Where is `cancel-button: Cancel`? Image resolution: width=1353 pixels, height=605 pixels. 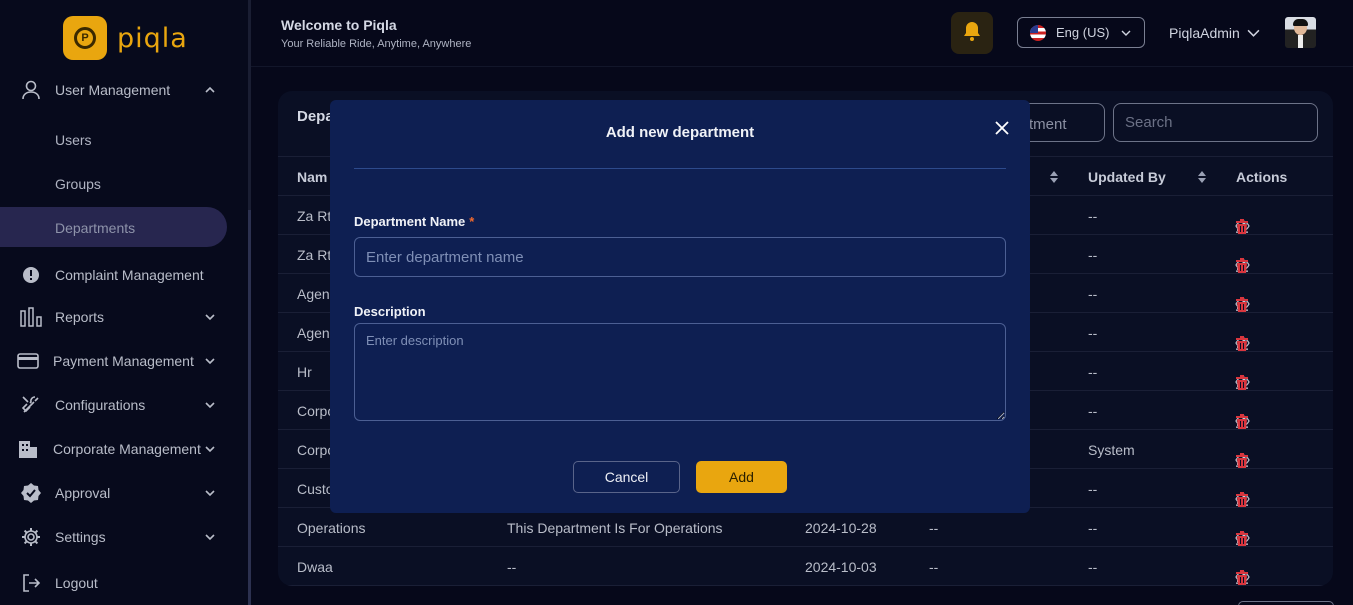
cancel-button: Cancel is located at coordinates (626, 477).